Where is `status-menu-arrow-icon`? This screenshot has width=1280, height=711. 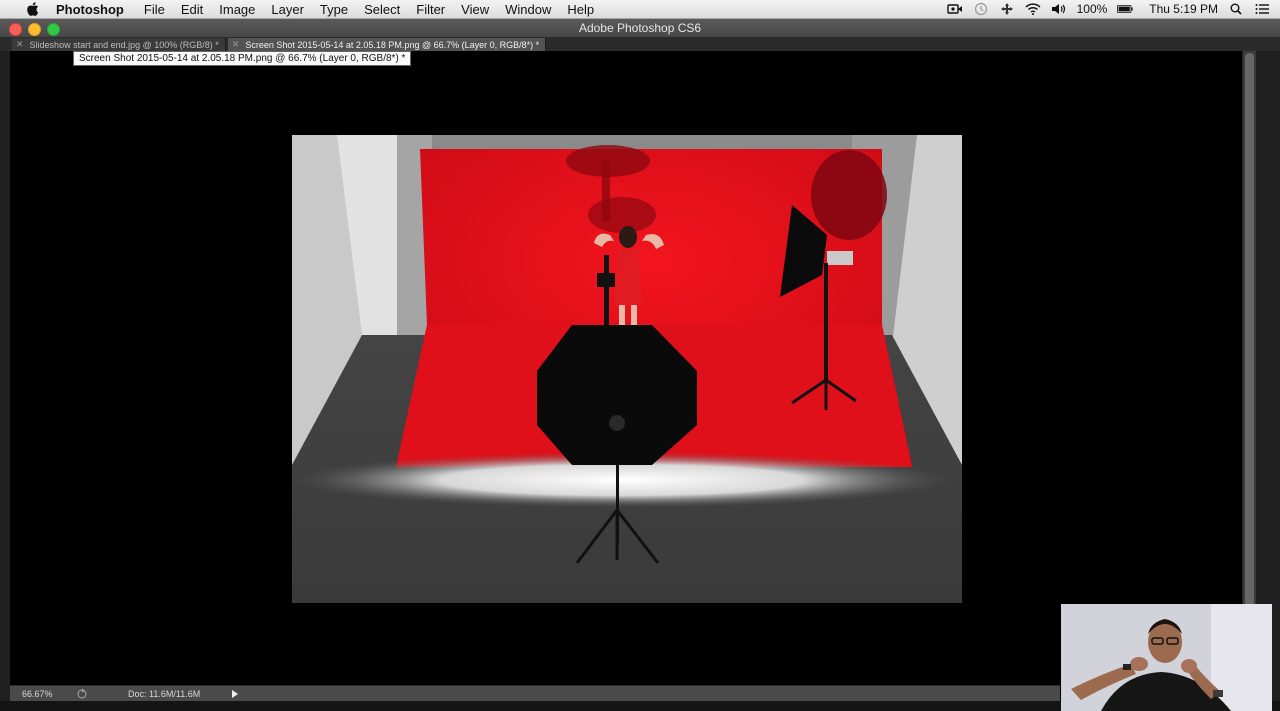
status-menu-arrow-icon is located at coordinates (235, 694).